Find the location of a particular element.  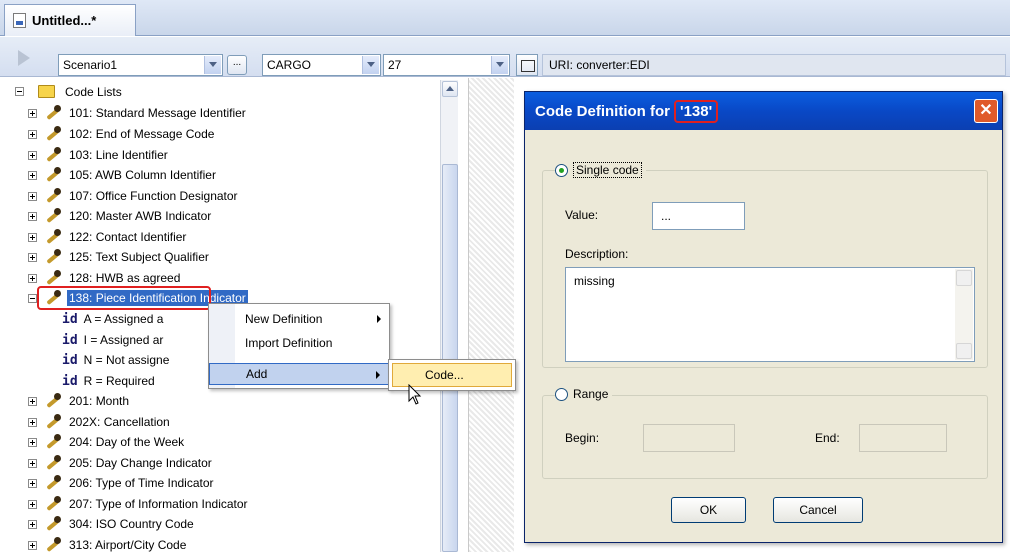

code-entry-label: N = Not assigne is located at coordinates (126, 360).